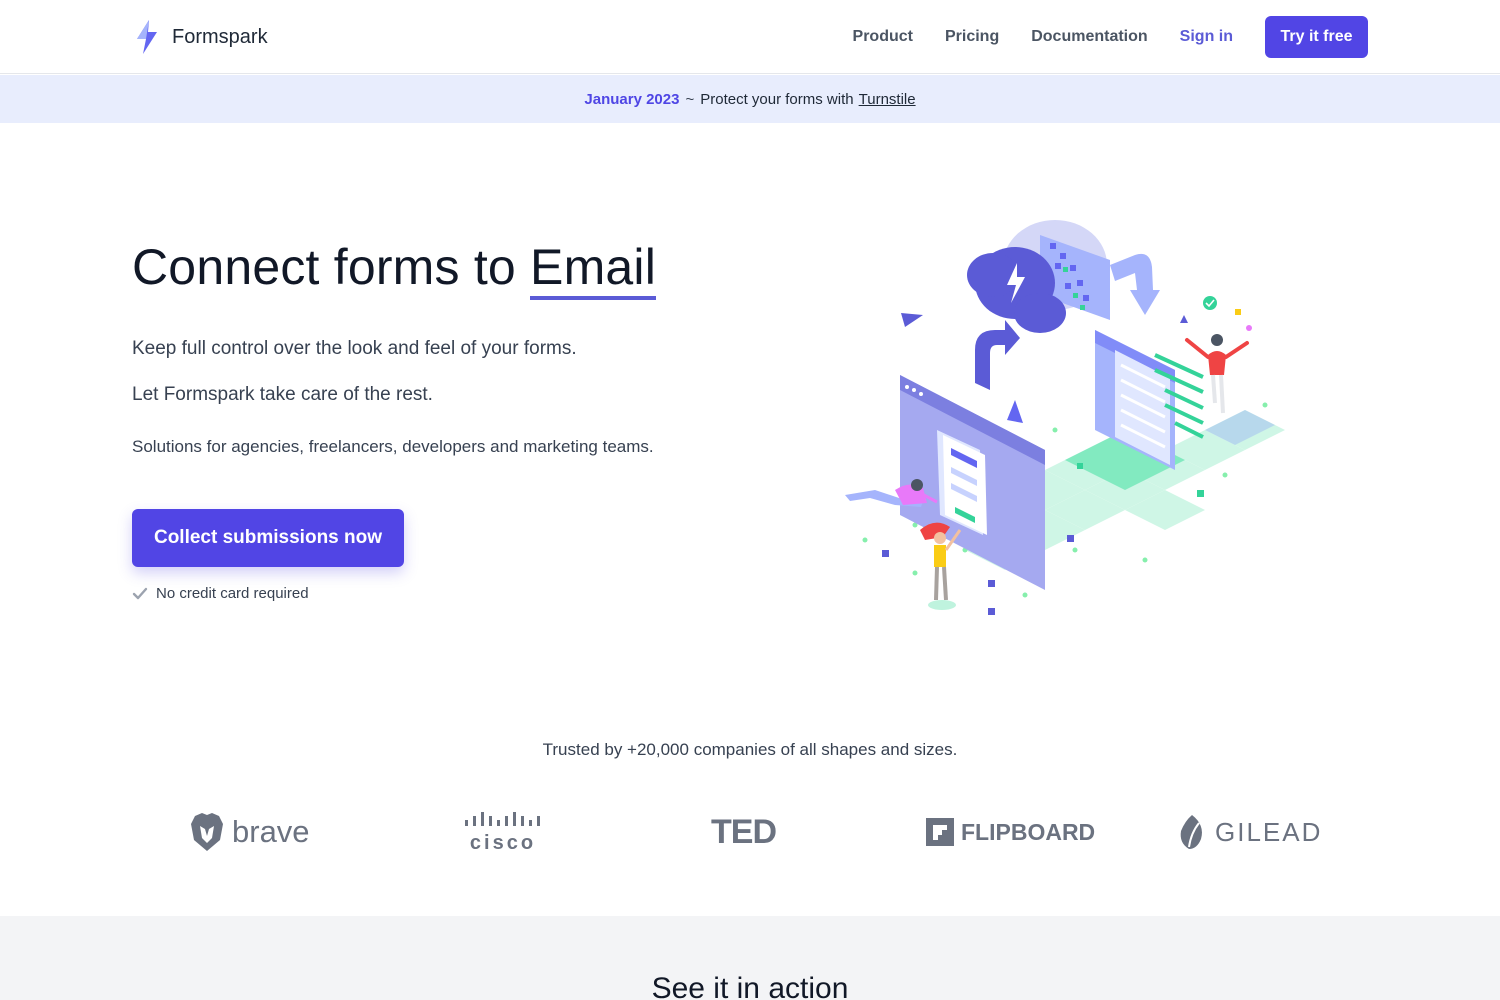  I want to click on banner-message: Protect your forms with, so click(777, 99).